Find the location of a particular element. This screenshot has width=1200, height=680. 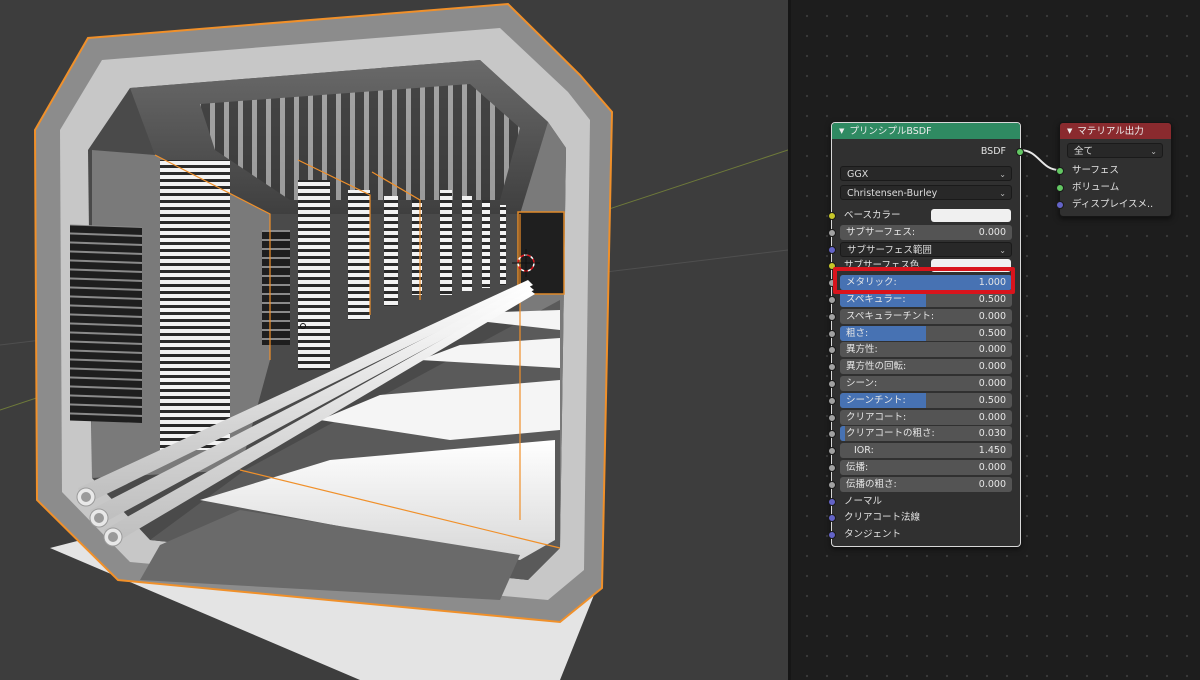

input-11-value: 0.500 is located at coordinates (992, 400).